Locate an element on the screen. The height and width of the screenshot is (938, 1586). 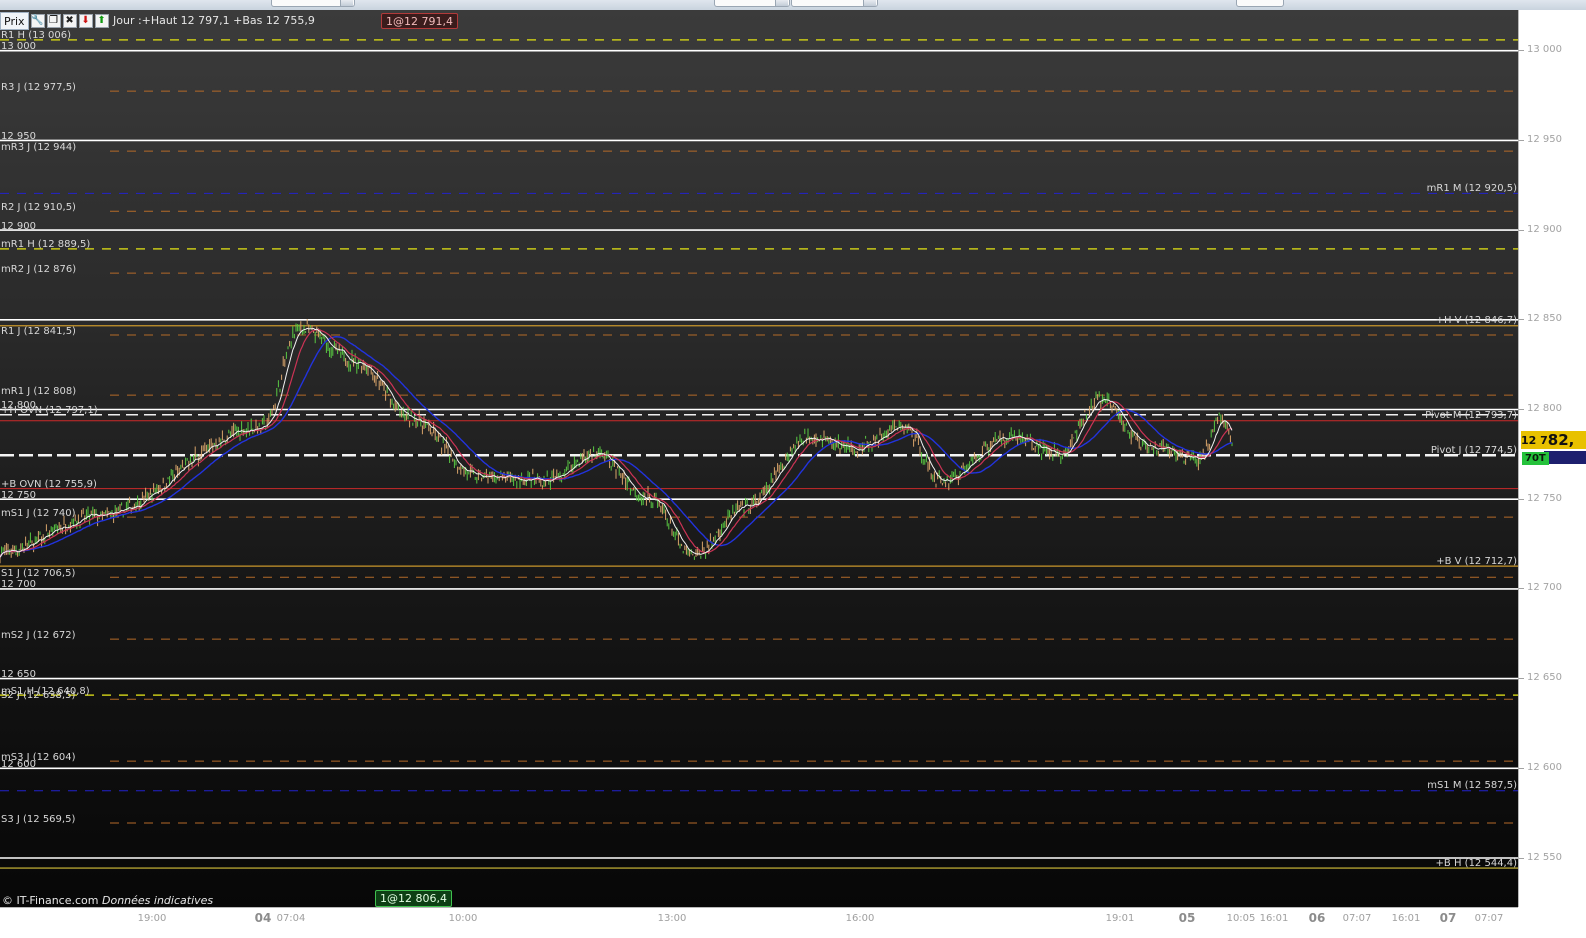
price-axis-label: 12 650 is located at coordinates (1544, 678).